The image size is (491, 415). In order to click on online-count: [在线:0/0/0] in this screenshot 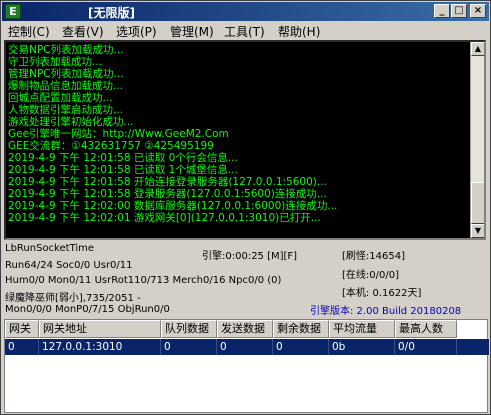, I will do `click(370, 275)`.